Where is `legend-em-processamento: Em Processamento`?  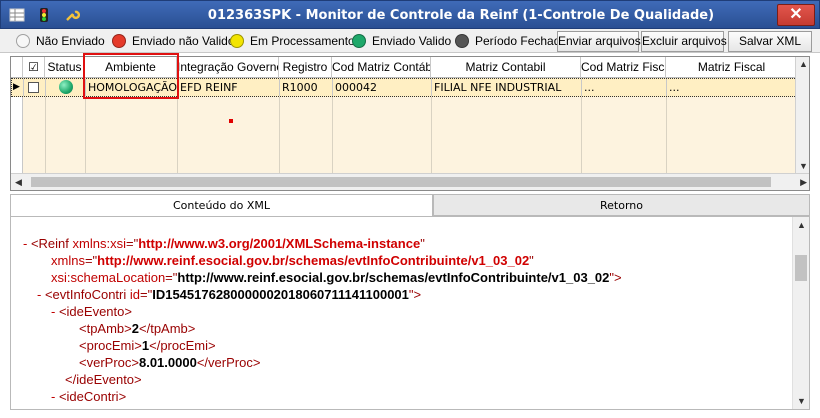
legend-em-processamento: Em Processamento is located at coordinates (292, 41).